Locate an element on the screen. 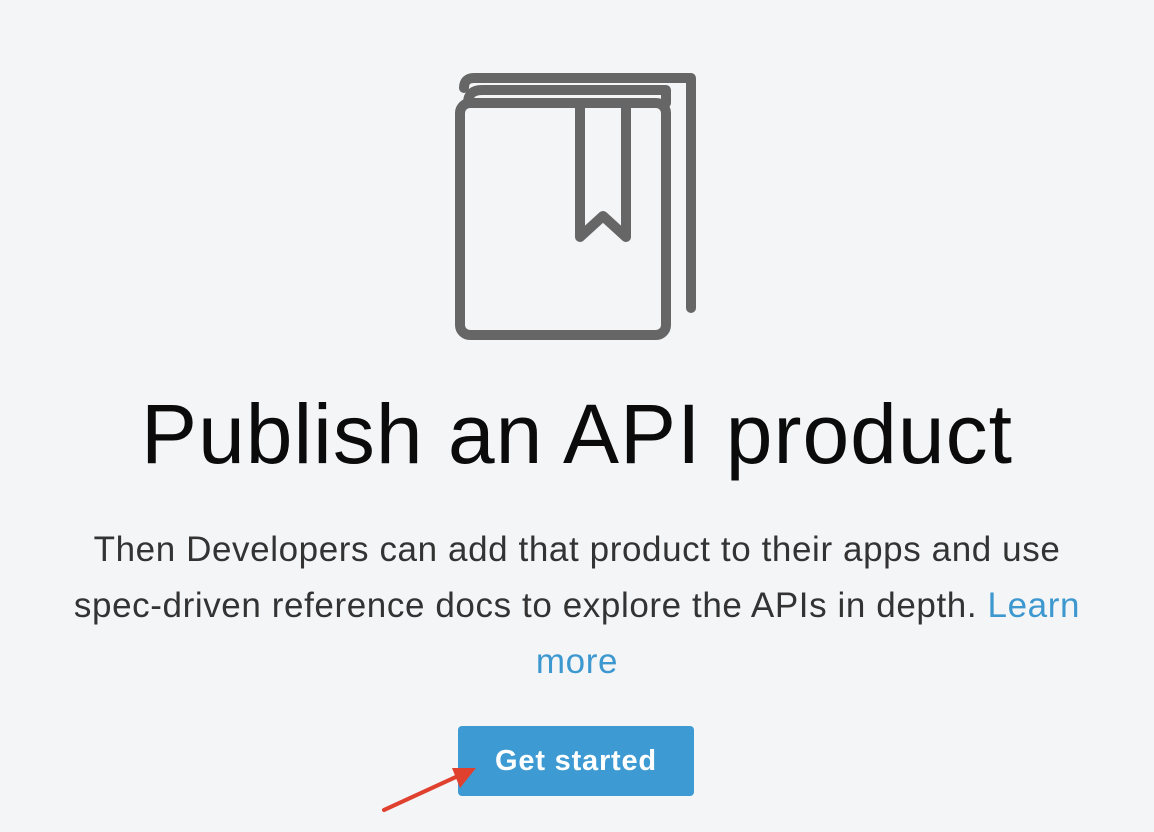 Image resolution: width=1154 pixels, height=832 pixels. book-bookmark-icon is located at coordinates (575, 206).